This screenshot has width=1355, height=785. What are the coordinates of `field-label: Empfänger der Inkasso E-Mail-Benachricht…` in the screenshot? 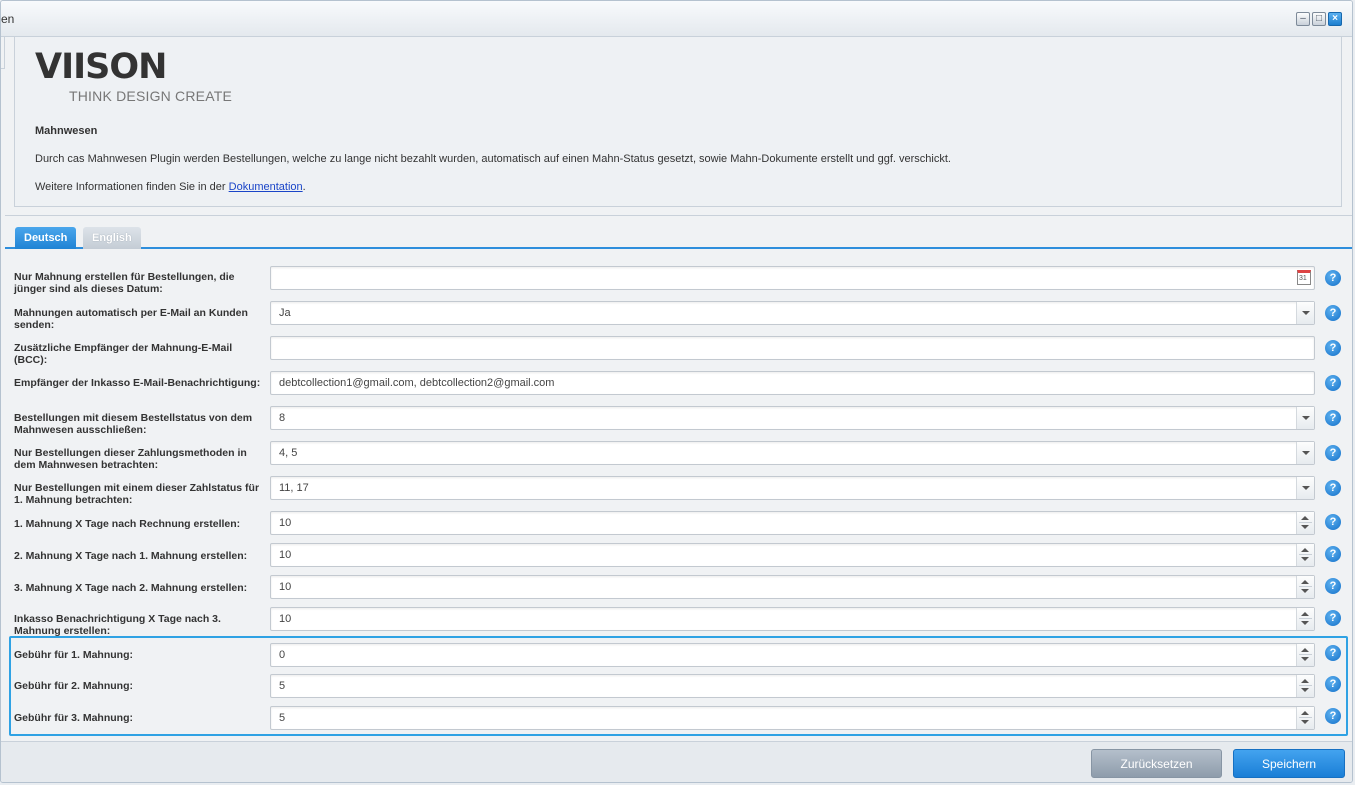 It's located at (137, 383).